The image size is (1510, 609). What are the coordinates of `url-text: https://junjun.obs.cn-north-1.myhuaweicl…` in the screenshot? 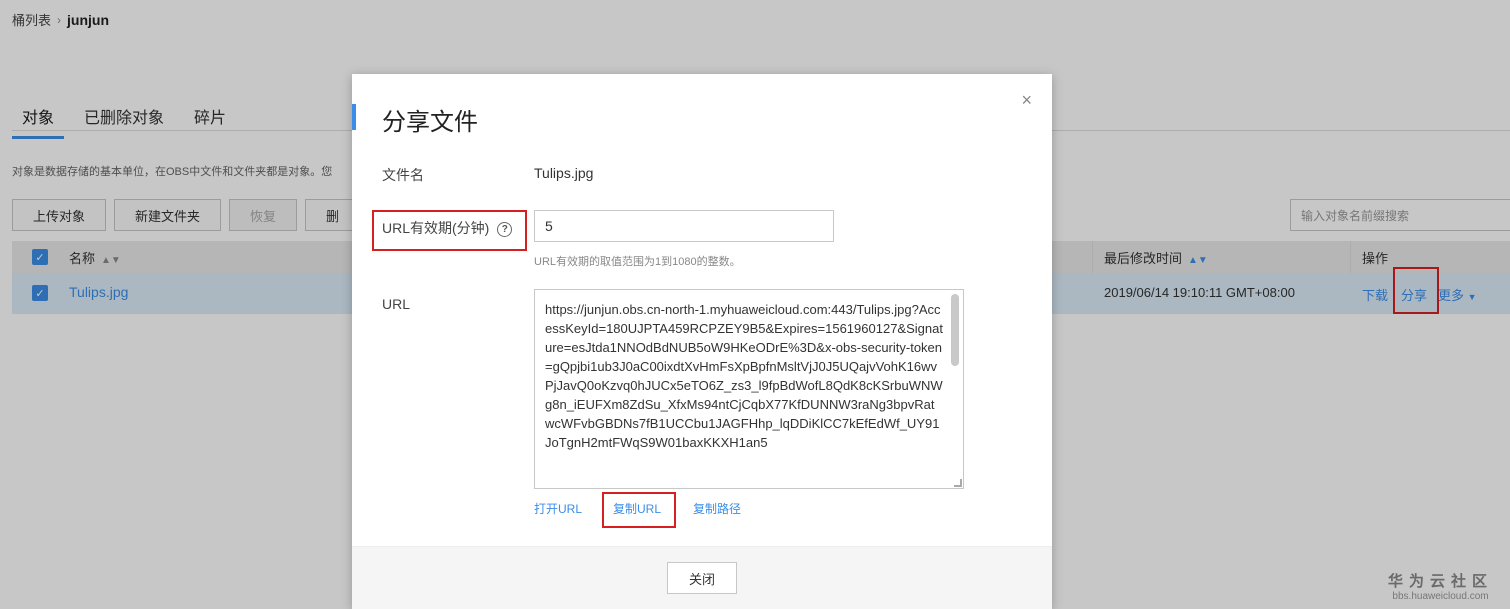 It's located at (744, 376).